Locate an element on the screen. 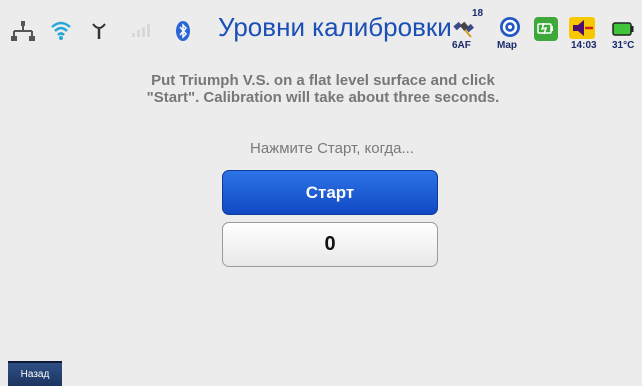  temperature: 31°C is located at coordinates (623, 45).